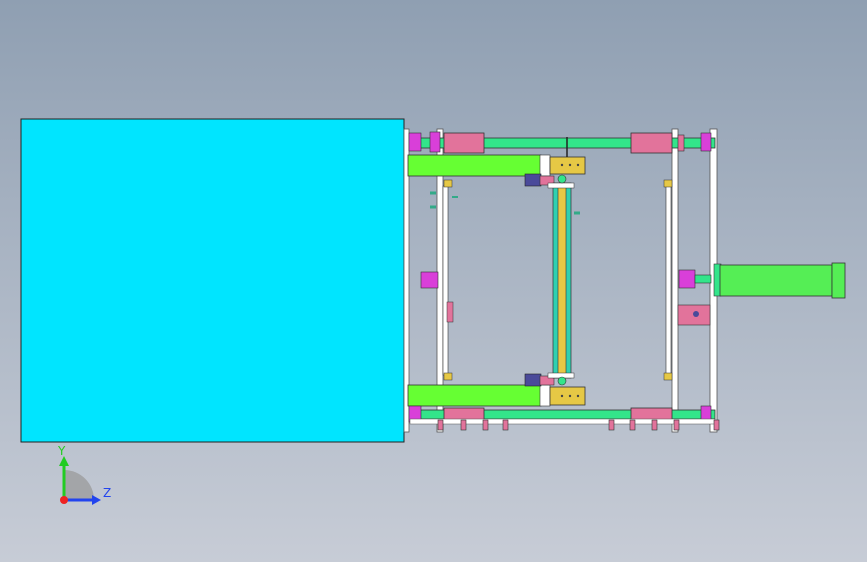 This screenshot has height=562, width=867. Describe the element at coordinates (64, 500) in the screenshot. I see `triad-origin` at that location.